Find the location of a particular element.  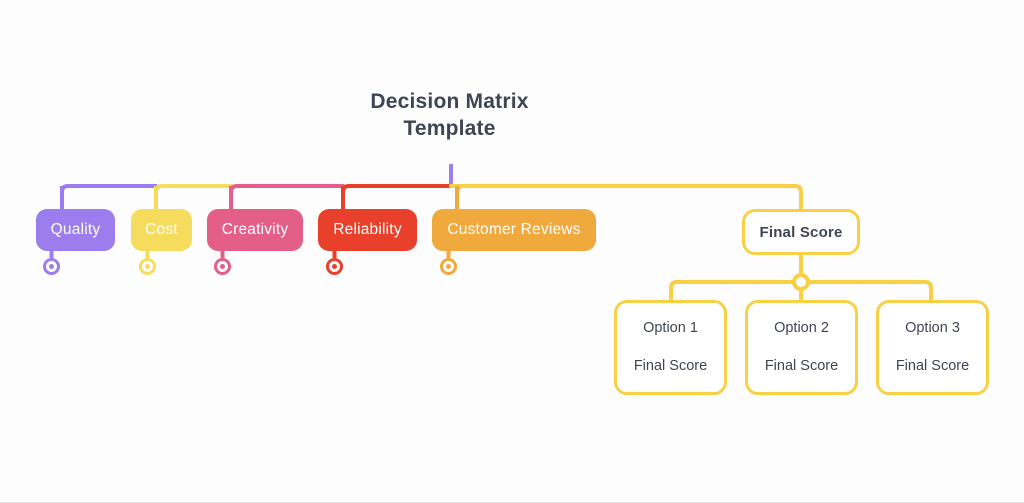

collapse-handle-quality is located at coordinates (51, 266).